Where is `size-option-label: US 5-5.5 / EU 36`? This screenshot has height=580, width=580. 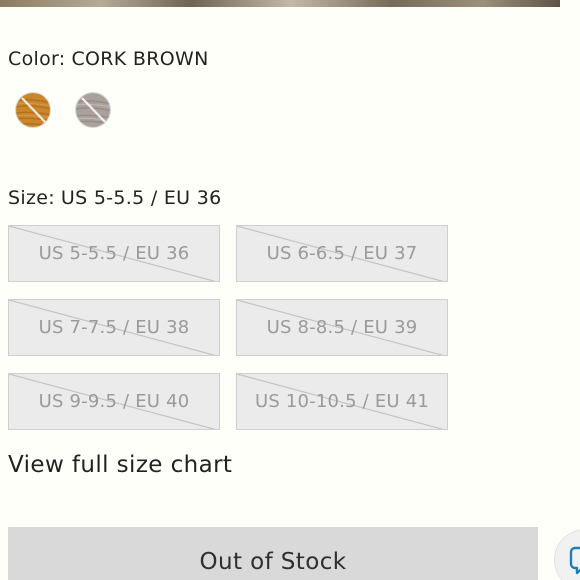 size-option-label: US 5-5.5 / EU 36 is located at coordinates (114, 253).